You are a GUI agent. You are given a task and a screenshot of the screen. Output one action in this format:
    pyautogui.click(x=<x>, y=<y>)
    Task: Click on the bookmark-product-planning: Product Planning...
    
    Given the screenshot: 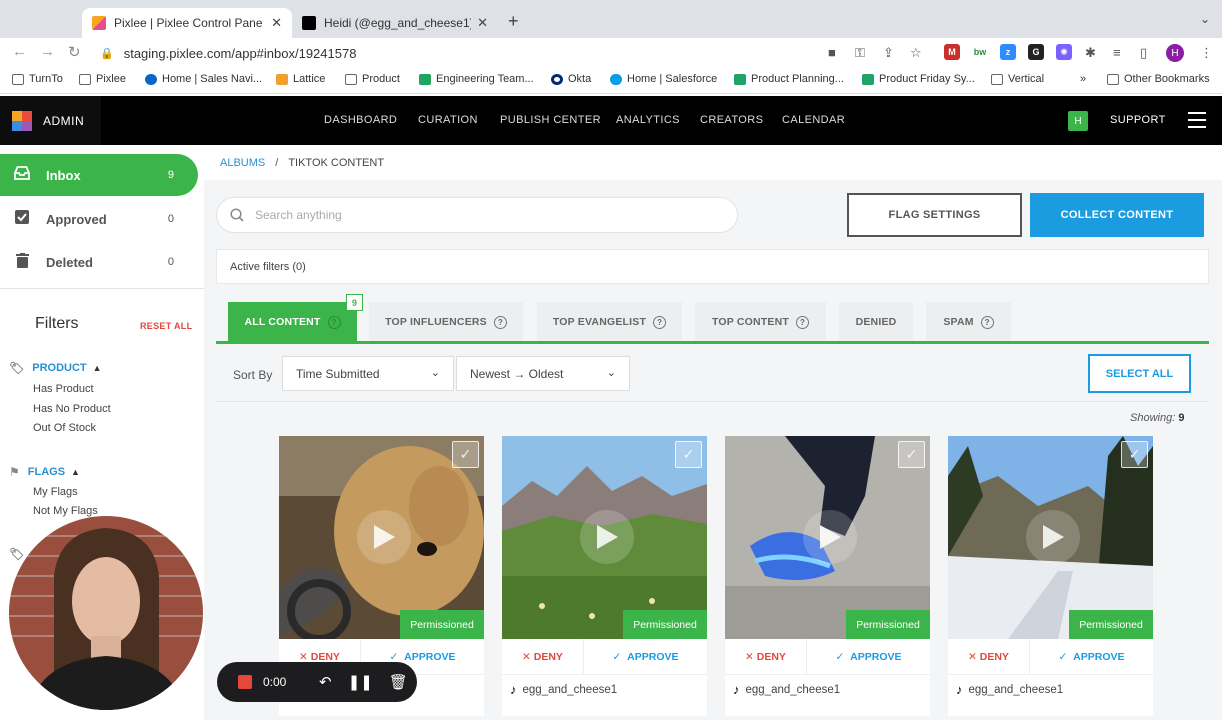 What is the action you would take?
    pyautogui.click(x=789, y=79)
    